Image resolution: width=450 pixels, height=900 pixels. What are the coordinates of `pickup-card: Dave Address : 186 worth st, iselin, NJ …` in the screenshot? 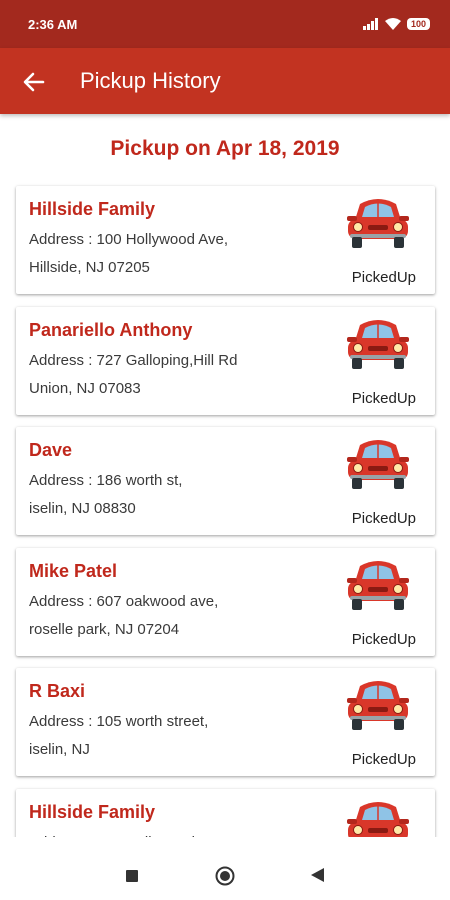 It's located at (225, 481).